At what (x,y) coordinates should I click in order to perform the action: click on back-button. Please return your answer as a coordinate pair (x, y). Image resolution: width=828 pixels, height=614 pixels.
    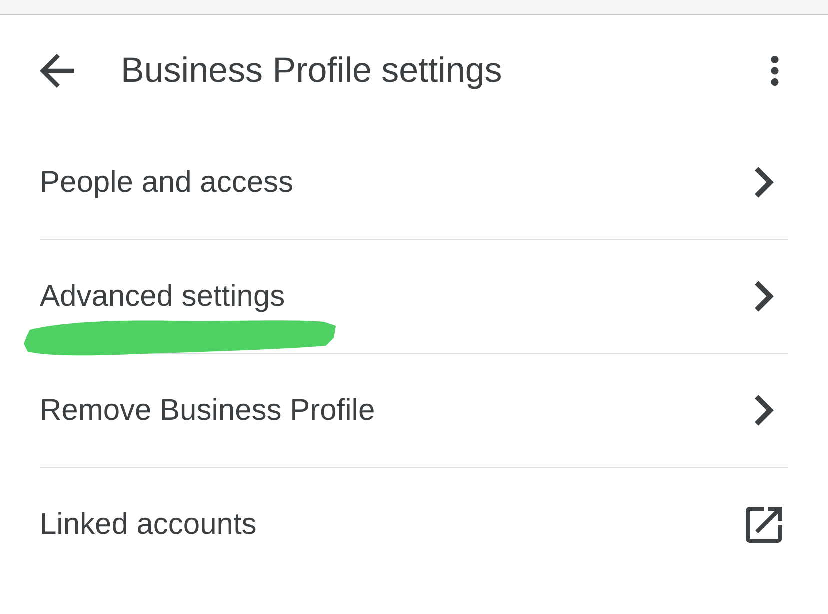
    Looking at the image, I should click on (57, 71).